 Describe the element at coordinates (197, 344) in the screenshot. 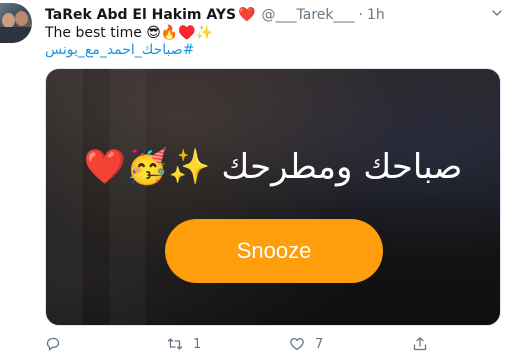

I see `retweet-count: 1` at that location.